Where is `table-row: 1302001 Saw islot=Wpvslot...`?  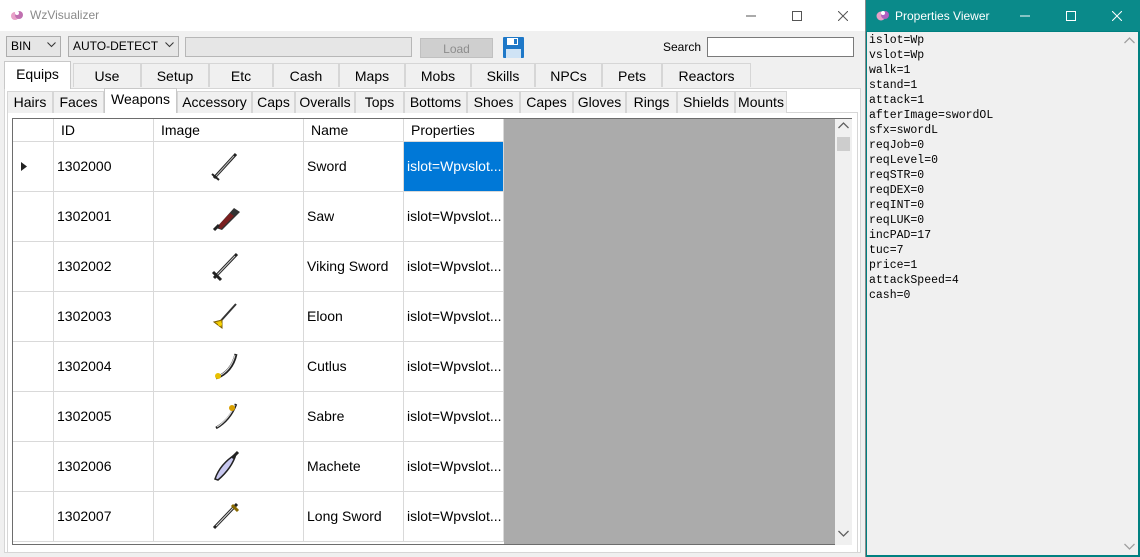
table-row: 1302001 Saw islot=Wpvslot... is located at coordinates (258, 217).